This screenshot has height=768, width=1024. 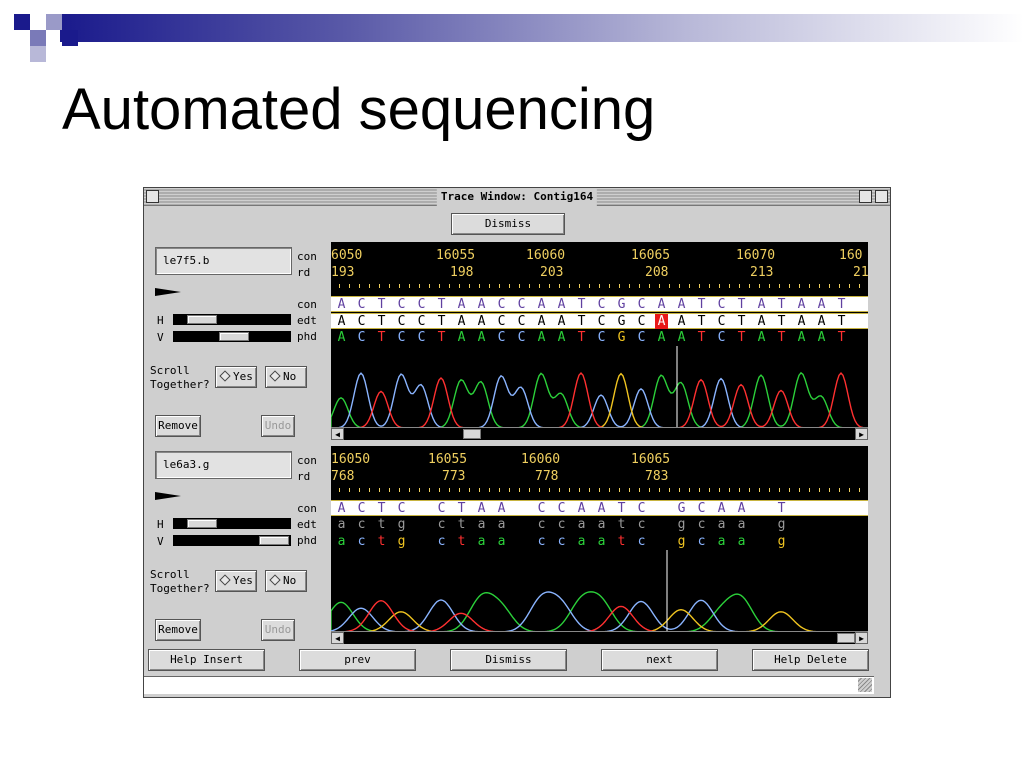 I want to click on scrollbar-thumb, so click(x=846, y=638).